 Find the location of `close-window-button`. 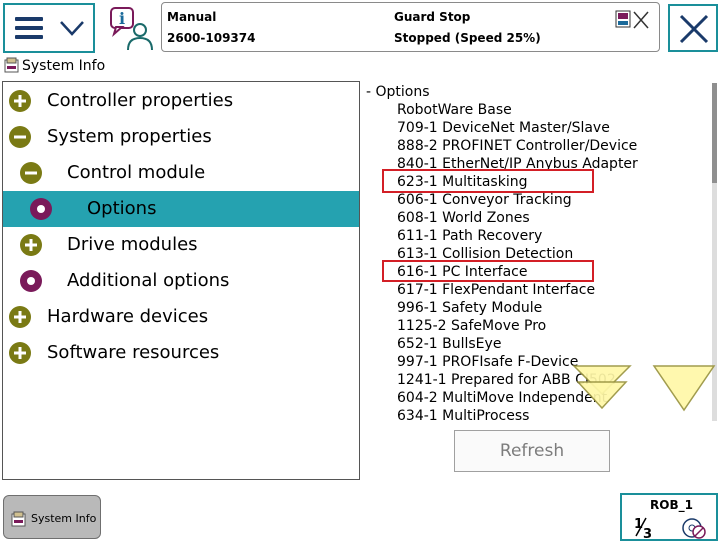

close-window-button is located at coordinates (693, 28).